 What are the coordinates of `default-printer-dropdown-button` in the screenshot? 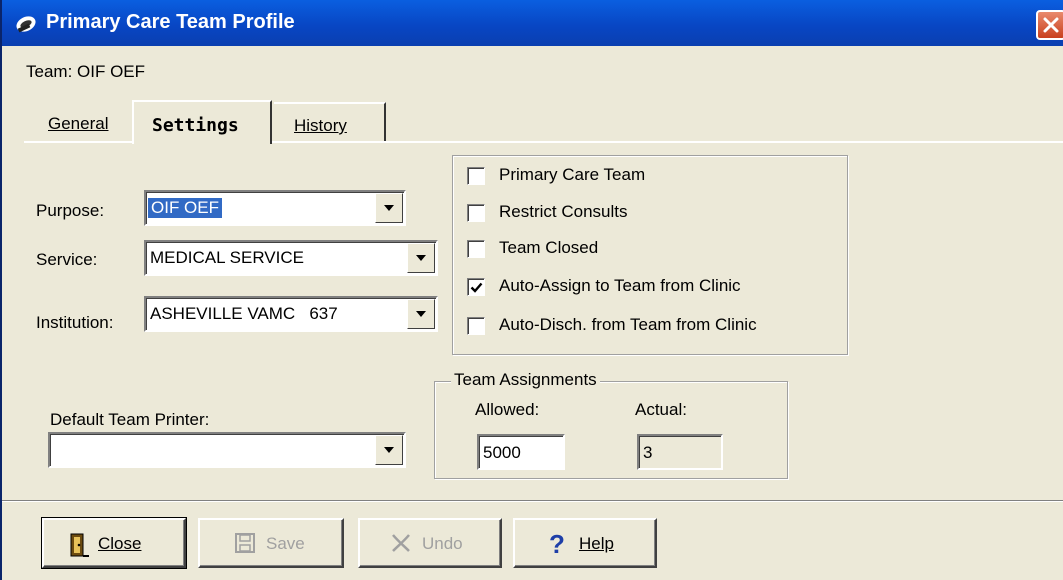 It's located at (389, 450).